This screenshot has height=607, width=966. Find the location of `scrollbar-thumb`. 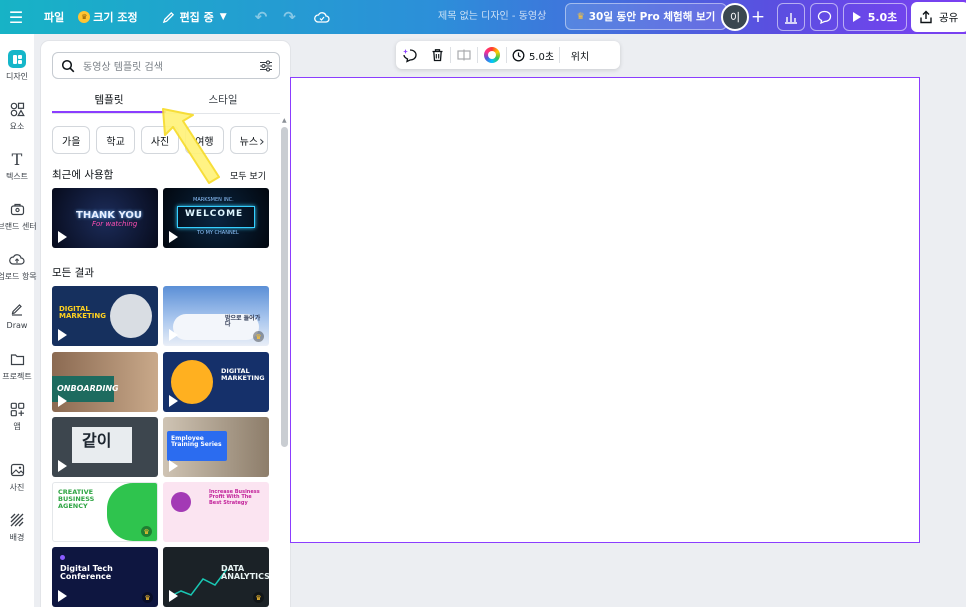

scrollbar-thumb is located at coordinates (284, 287).